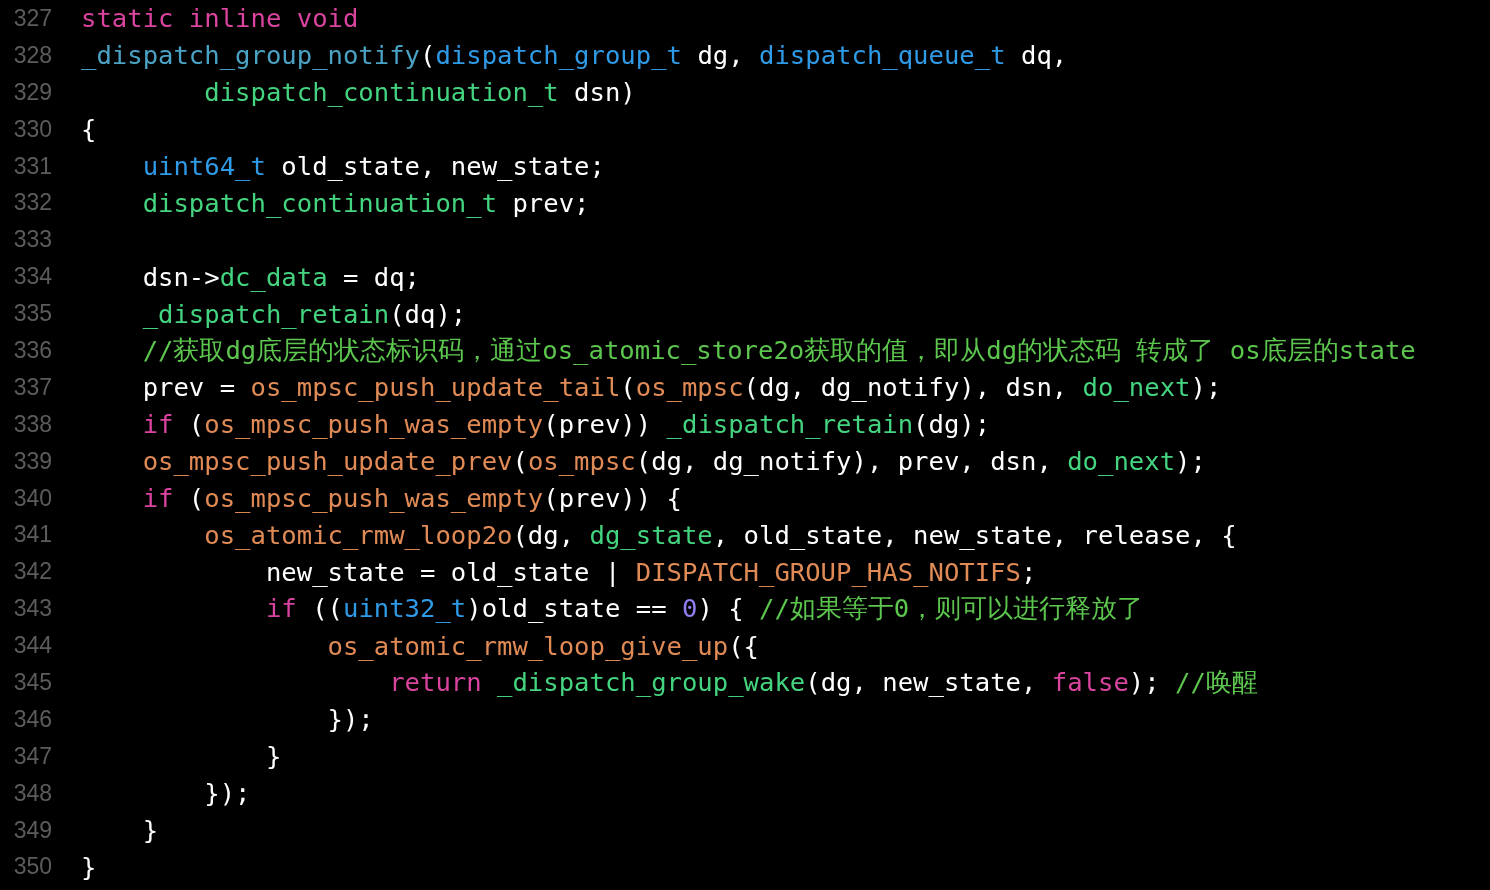  I want to click on code-line: os_mpsc_push_update_prev(os_mpsc(dg, dg_notify), prev, dsn, do_next);, so click(673, 461).